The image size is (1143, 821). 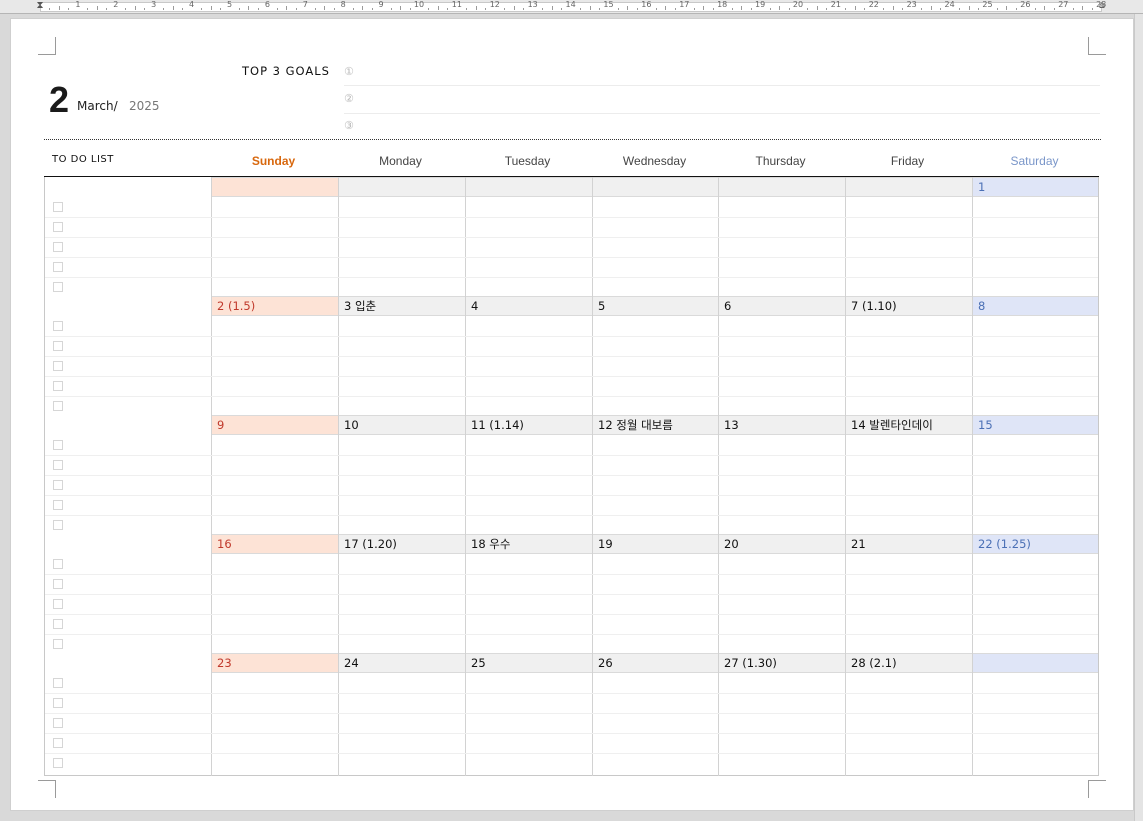 What do you see at coordinates (401, 306) in the screenshot?
I see `date-cell-monday: 3 입춘` at bounding box center [401, 306].